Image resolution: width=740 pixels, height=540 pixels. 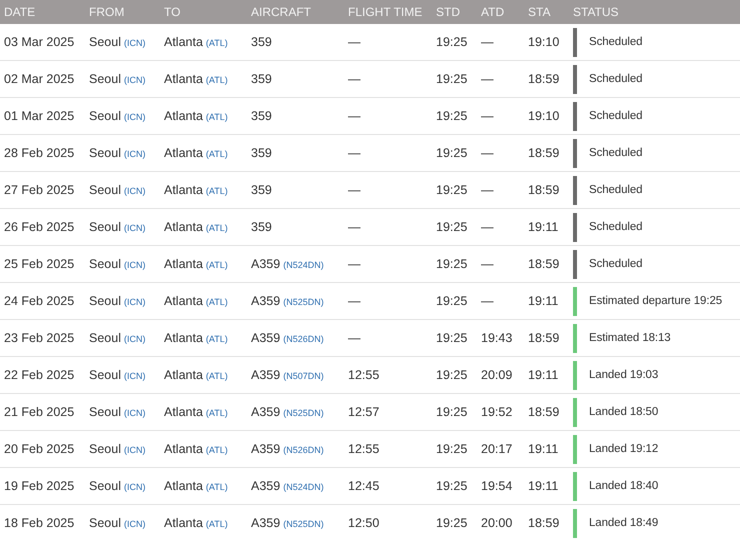 What do you see at coordinates (42, 449) in the screenshot?
I see `date-cell: 20 Feb 2025` at bounding box center [42, 449].